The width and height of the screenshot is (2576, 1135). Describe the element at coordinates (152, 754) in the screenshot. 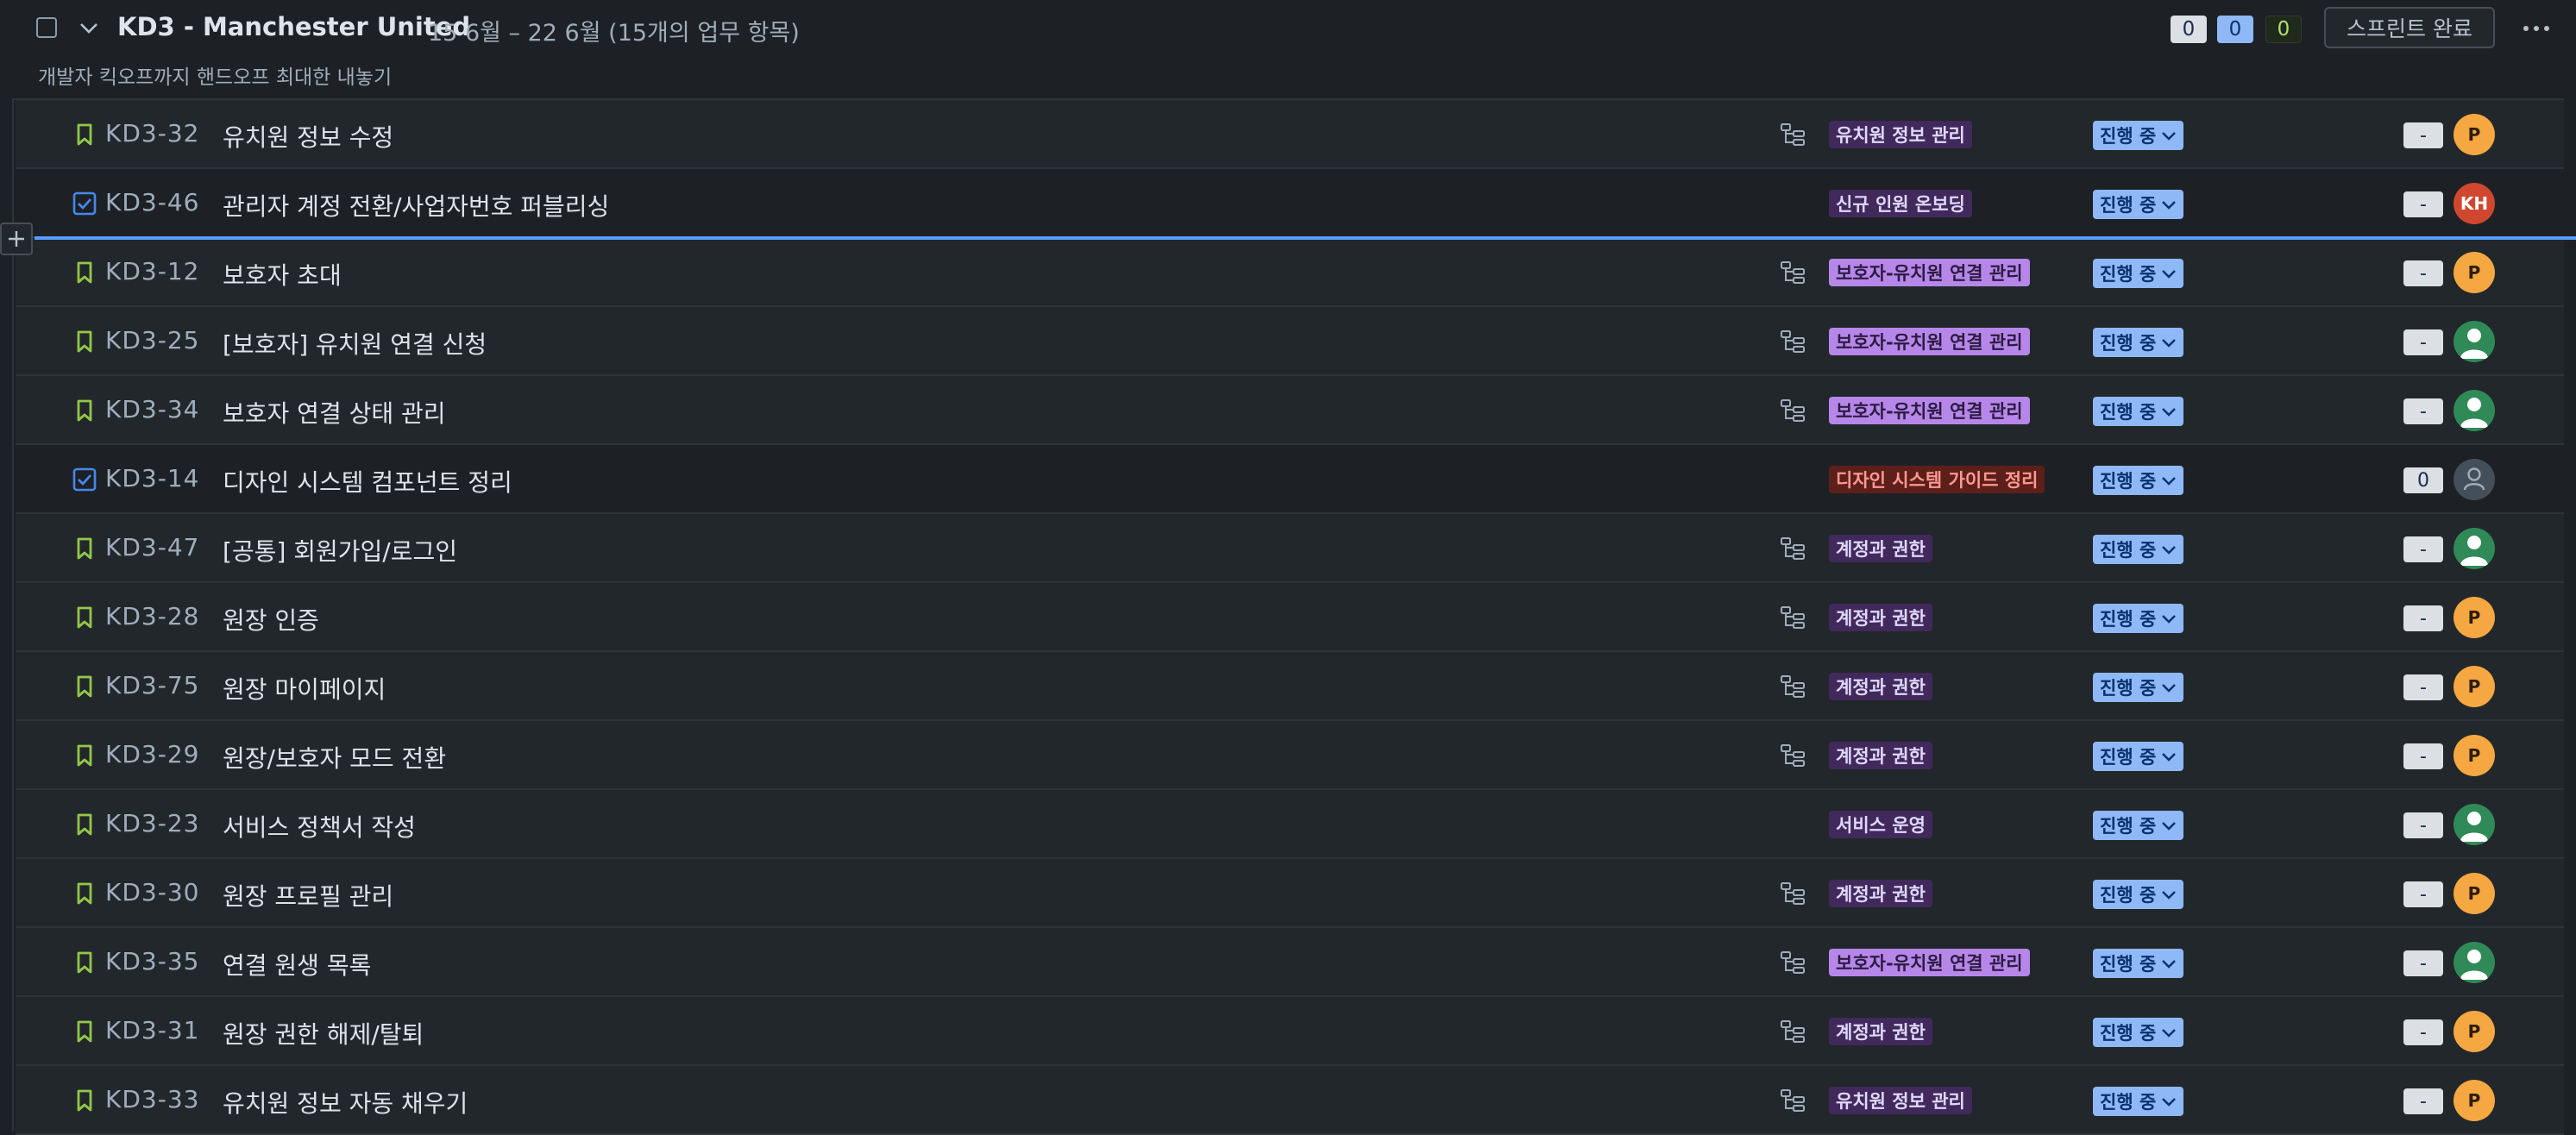

I see `issue-key: KD3-29` at that location.